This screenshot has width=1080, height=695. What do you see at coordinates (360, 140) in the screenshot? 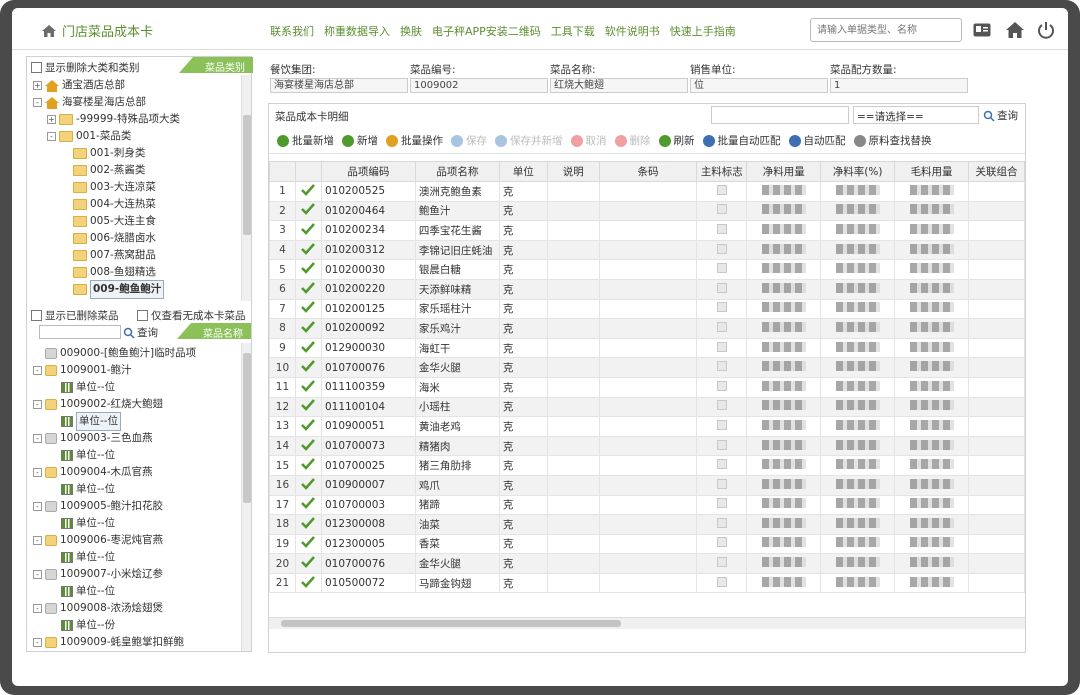
I see `toolbar-button-1: 新增` at bounding box center [360, 140].